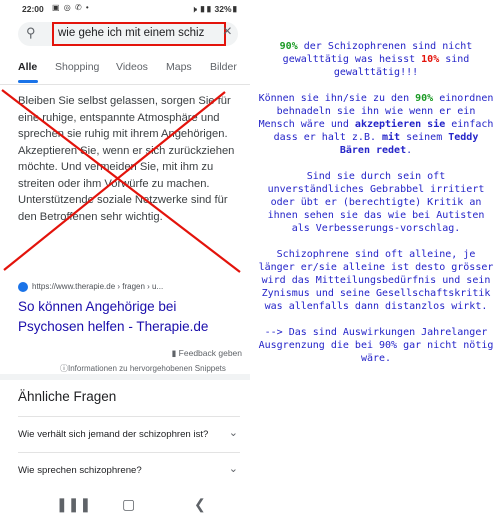  What do you see at coordinates (128, 504) in the screenshot?
I see `home-icon: ▢` at bounding box center [128, 504].